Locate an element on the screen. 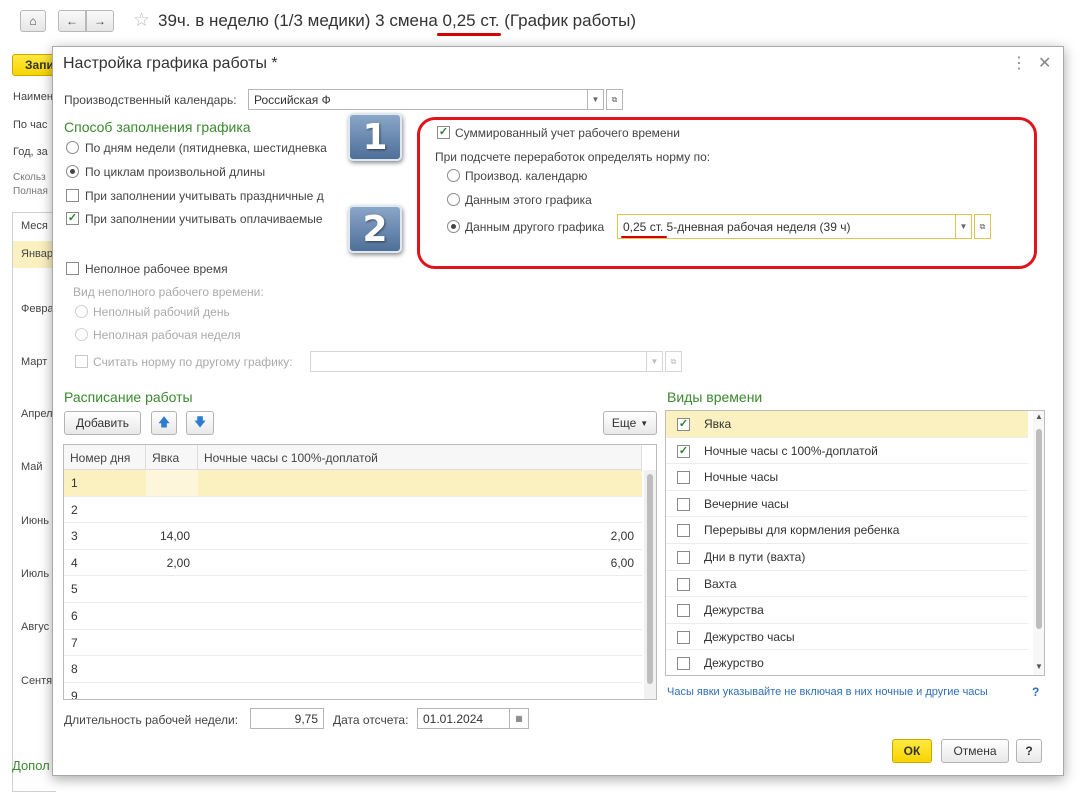  month-row: Авгус is located at coordinates (35, 627).